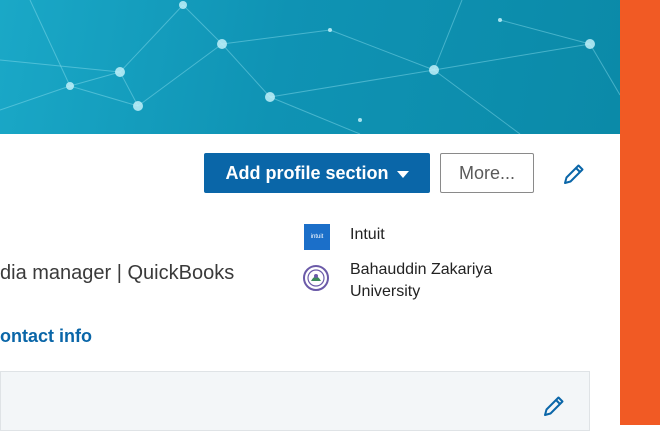 The width and height of the screenshot is (660, 431). I want to click on add-profile-section-button: Add profile section, so click(317, 173).